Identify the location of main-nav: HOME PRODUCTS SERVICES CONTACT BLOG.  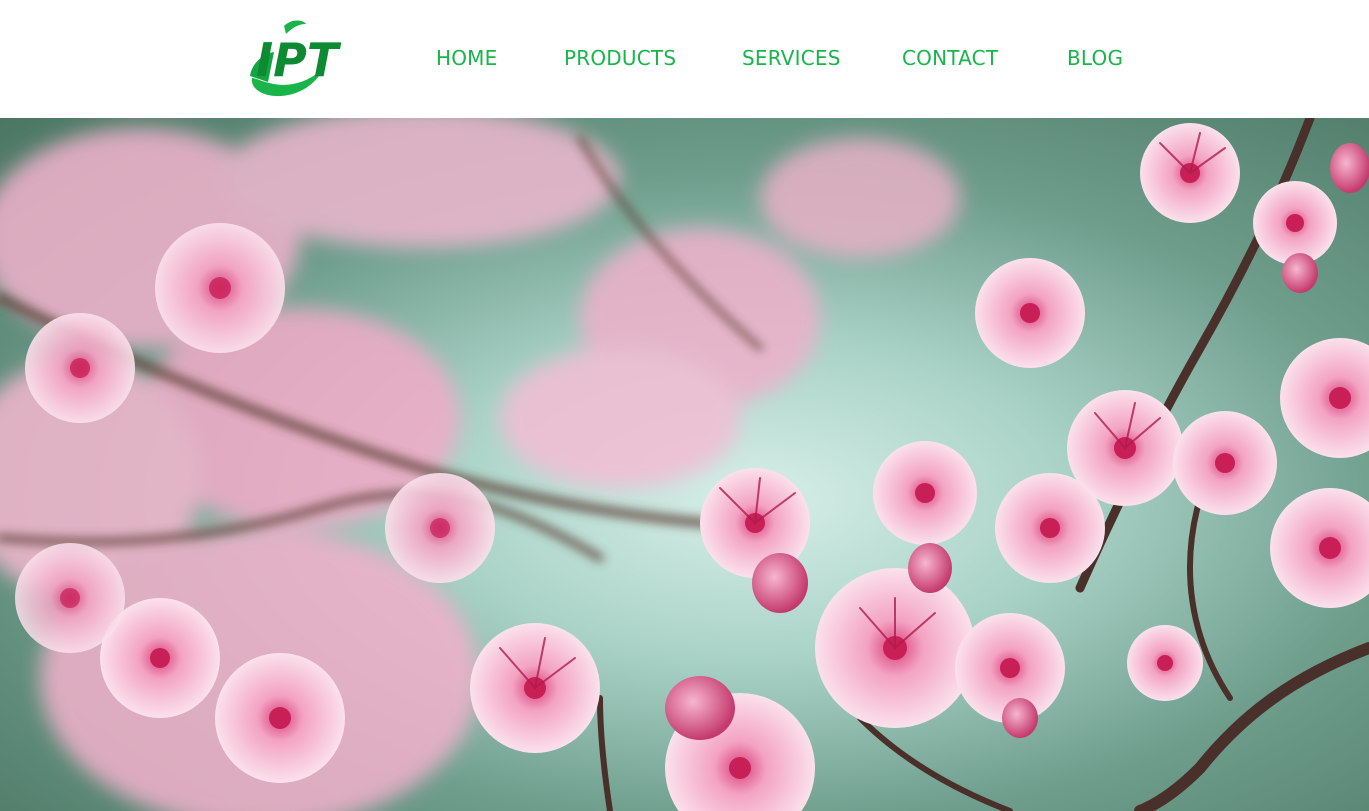
(786, 59).